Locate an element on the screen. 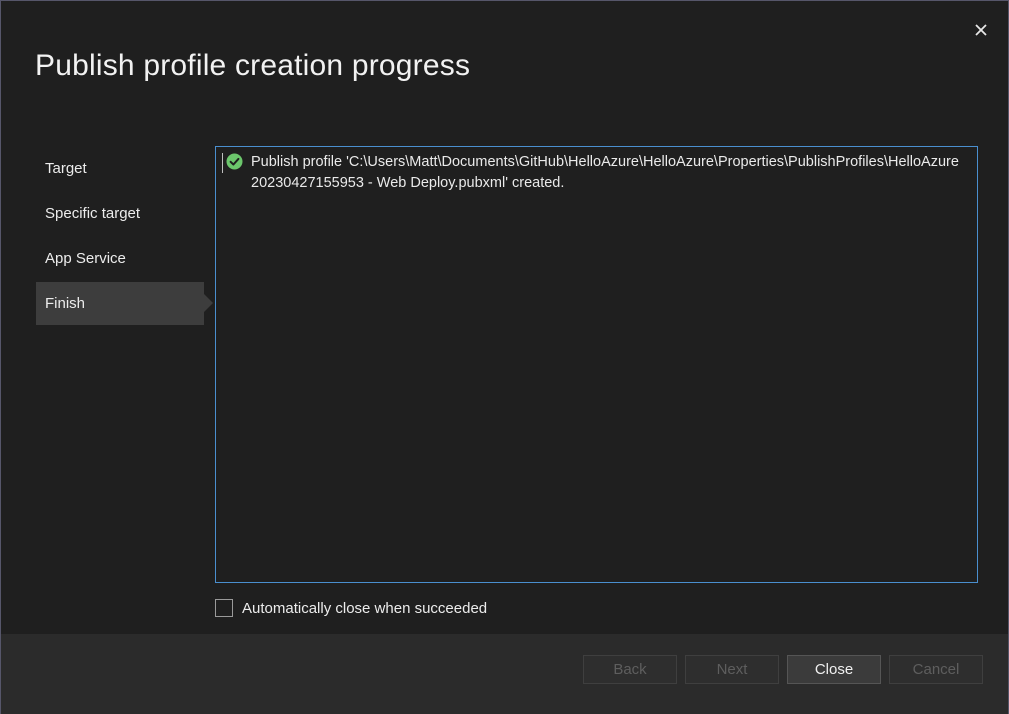  dialog-footer: Back Next Close Cancel is located at coordinates (504, 674).